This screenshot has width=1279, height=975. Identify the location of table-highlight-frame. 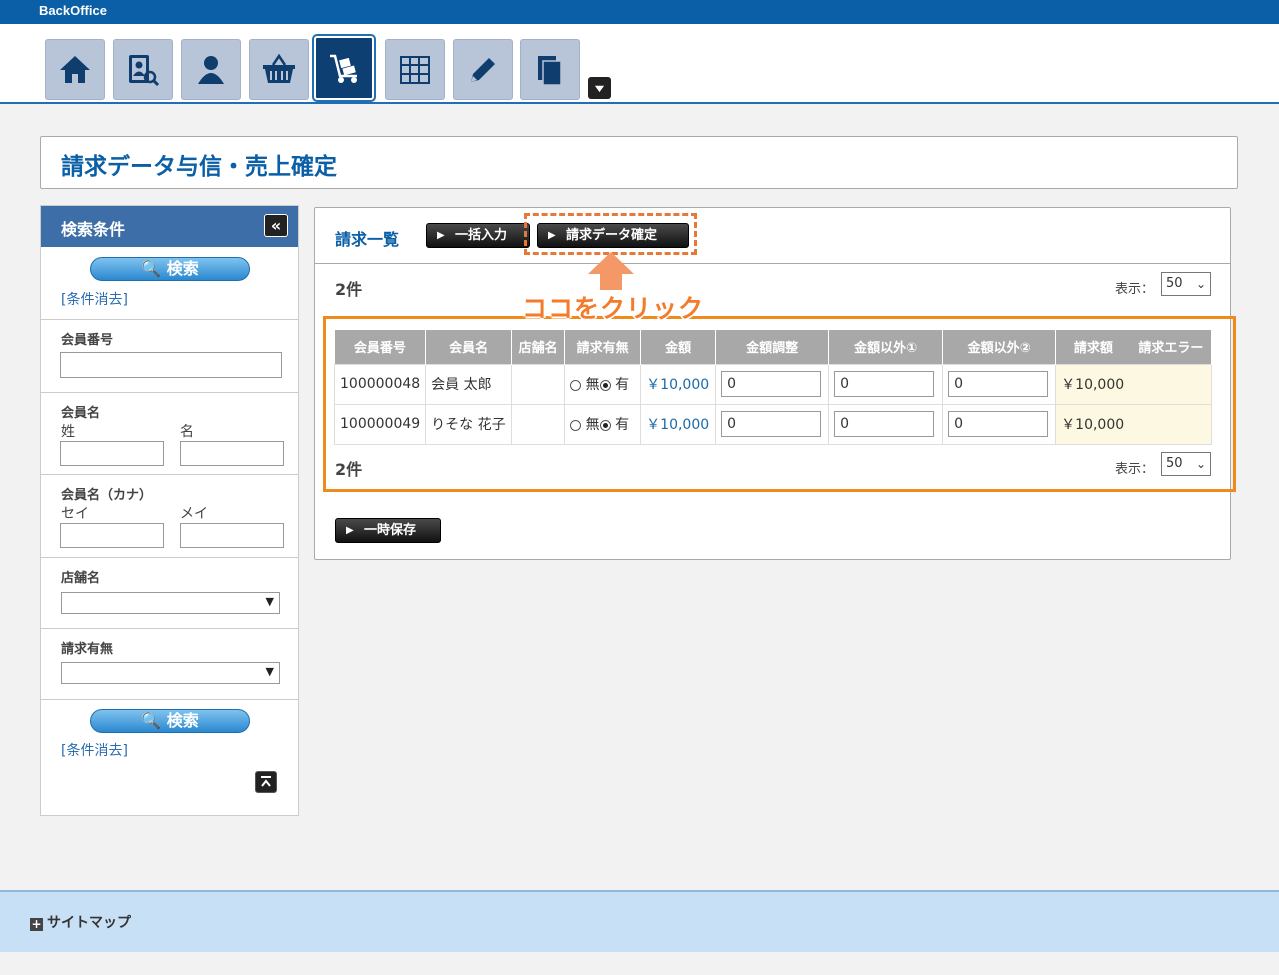
(779, 404).